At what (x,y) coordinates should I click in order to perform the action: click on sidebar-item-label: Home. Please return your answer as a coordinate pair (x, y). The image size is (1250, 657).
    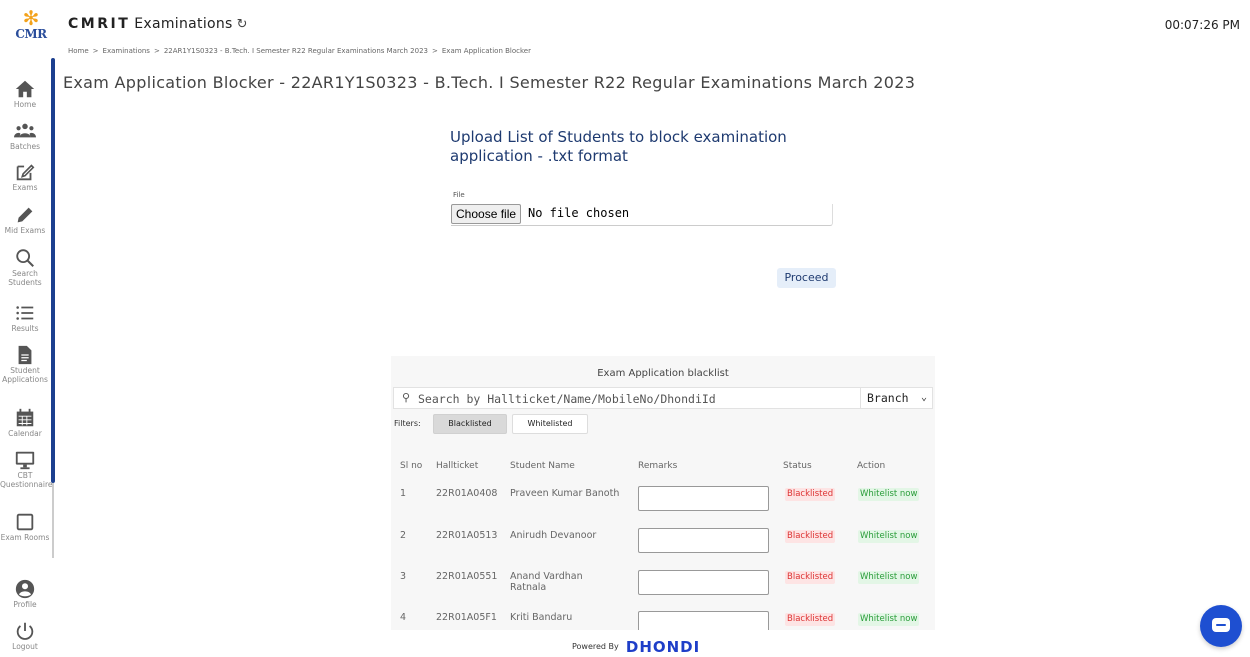
    Looking at the image, I should click on (25, 104).